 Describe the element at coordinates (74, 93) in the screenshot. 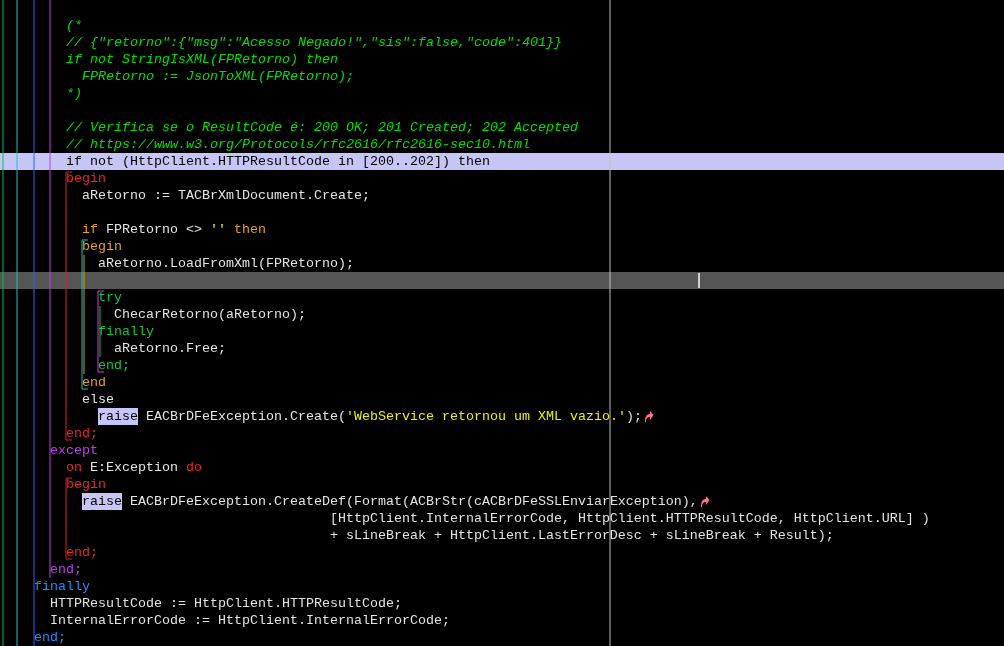

I see `code-comment: *)` at that location.